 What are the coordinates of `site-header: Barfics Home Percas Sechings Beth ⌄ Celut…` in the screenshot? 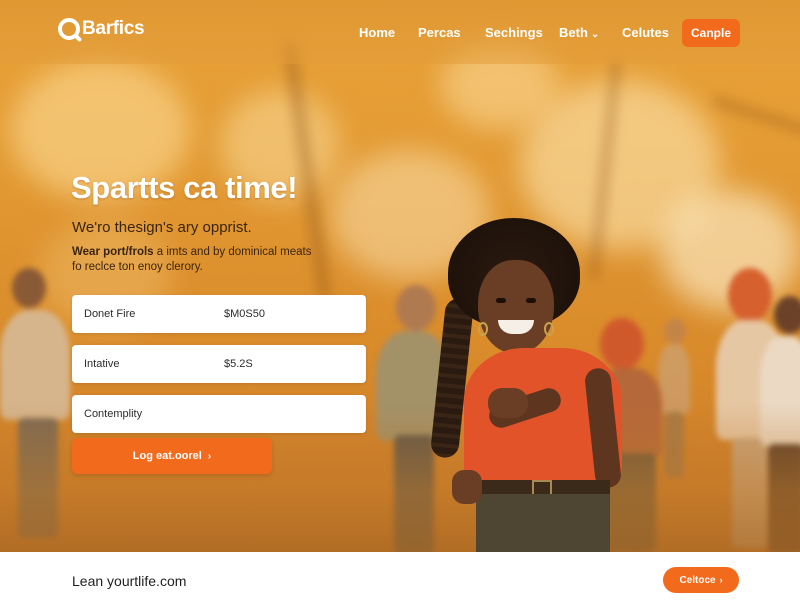 It's located at (400, 32).